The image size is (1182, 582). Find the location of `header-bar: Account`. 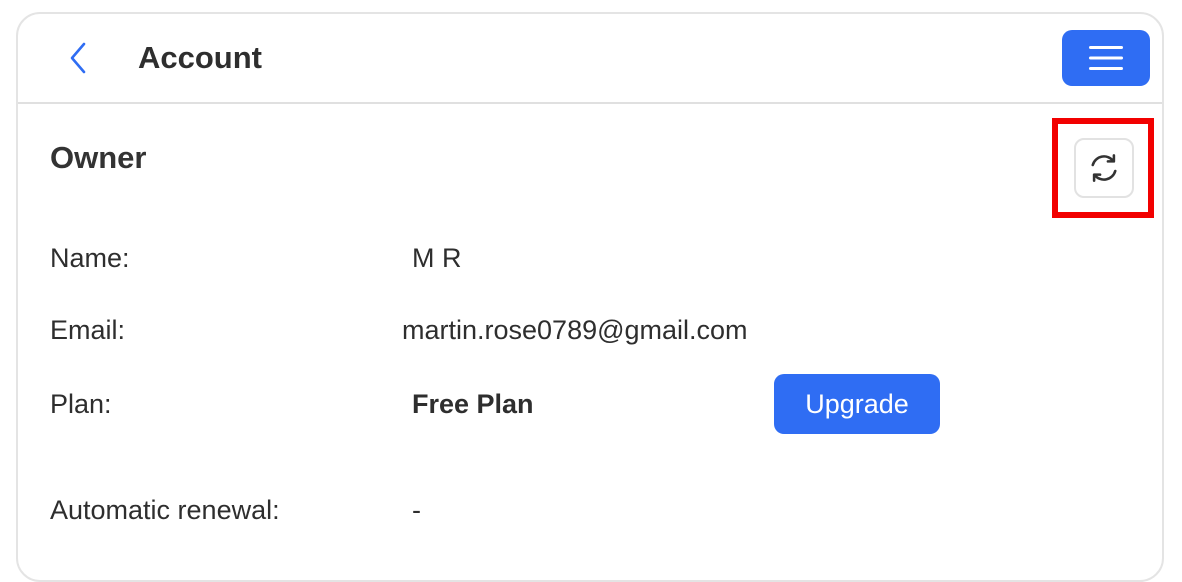

header-bar: Account is located at coordinates (590, 59).